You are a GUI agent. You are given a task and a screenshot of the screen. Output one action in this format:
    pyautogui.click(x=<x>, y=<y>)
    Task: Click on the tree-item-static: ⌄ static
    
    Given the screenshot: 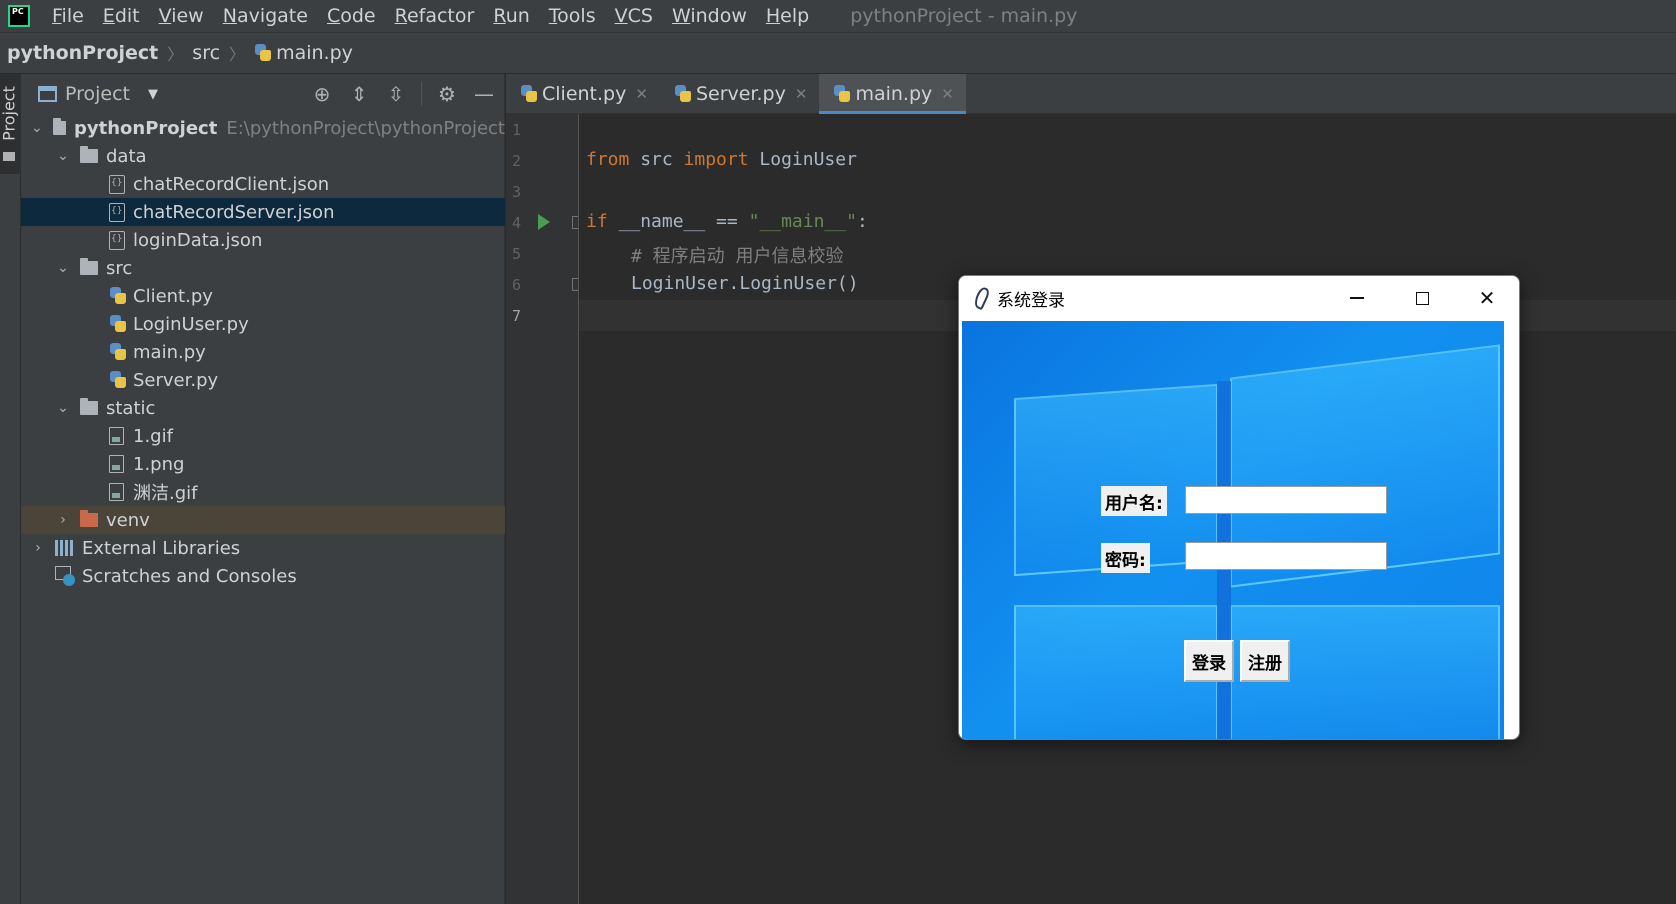 What is the action you would take?
    pyautogui.click(x=263, y=408)
    